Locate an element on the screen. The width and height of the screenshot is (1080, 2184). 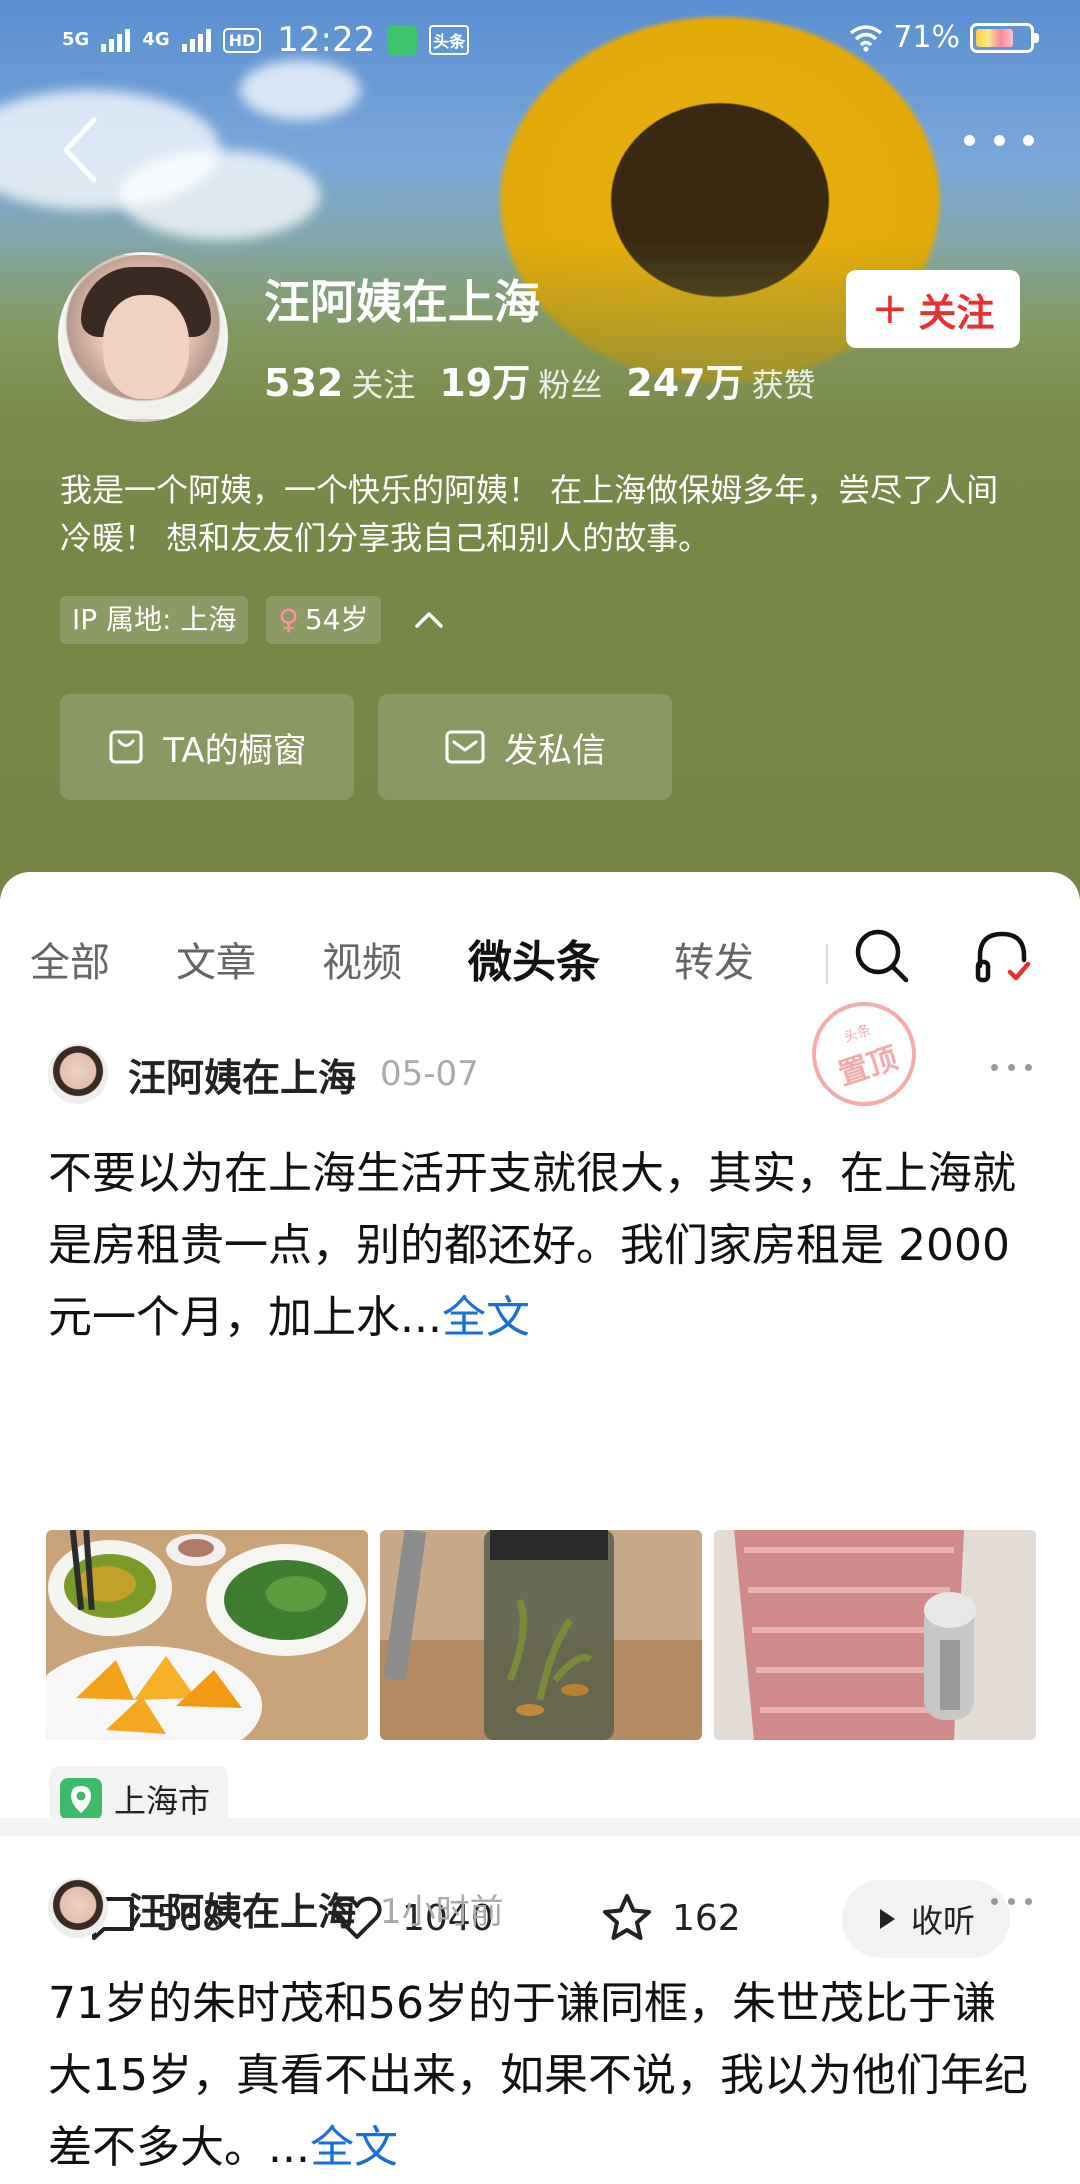
age-tag: ♀ 54岁 is located at coordinates (323, 620).